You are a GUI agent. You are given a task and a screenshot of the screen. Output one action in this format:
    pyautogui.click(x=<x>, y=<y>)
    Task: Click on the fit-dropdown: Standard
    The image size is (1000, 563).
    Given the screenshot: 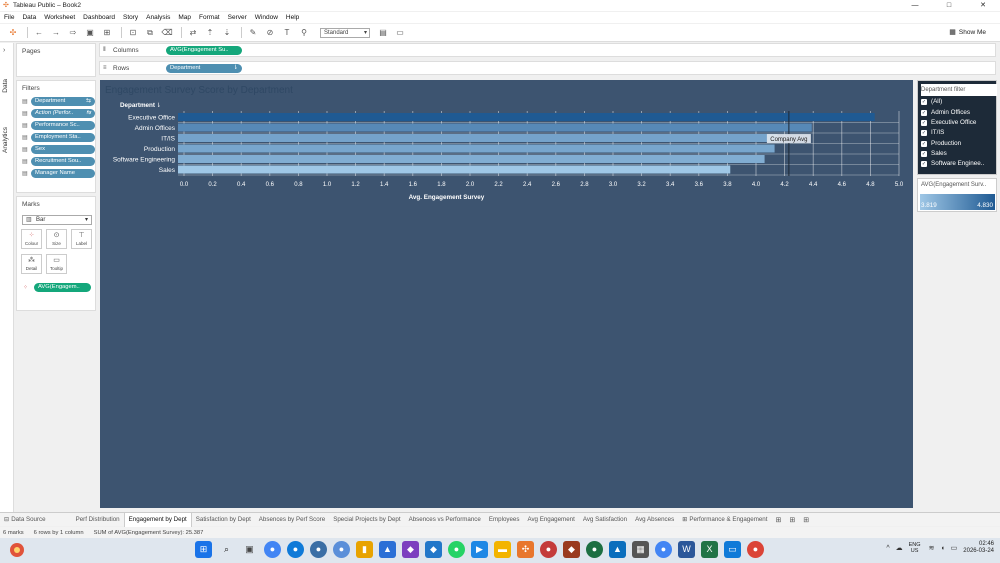 What is the action you would take?
    pyautogui.click(x=345, y=32)
    